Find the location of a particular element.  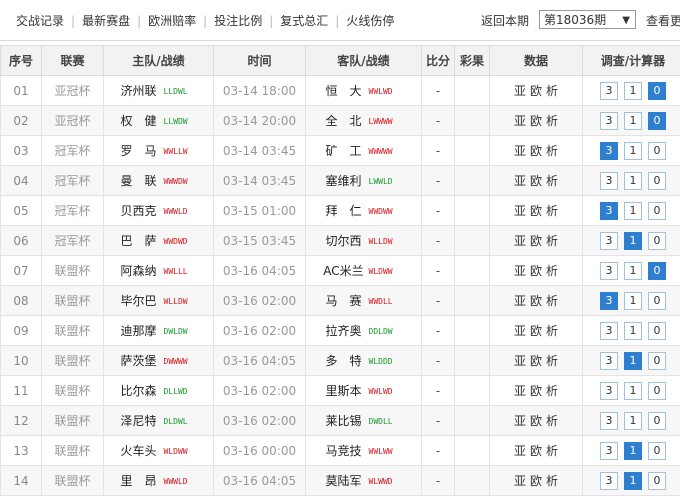

away-team: 拉齐奥 is located at coordinates (344, 330).